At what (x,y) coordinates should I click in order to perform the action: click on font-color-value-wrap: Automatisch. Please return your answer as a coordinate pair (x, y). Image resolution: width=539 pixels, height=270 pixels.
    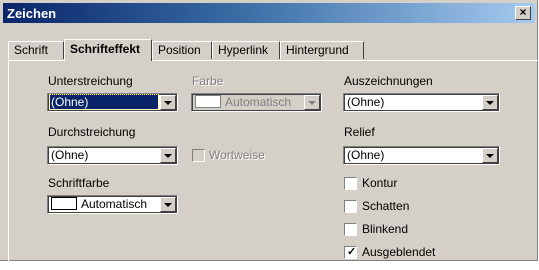
    Looking at the image, I should click on (104, 204).